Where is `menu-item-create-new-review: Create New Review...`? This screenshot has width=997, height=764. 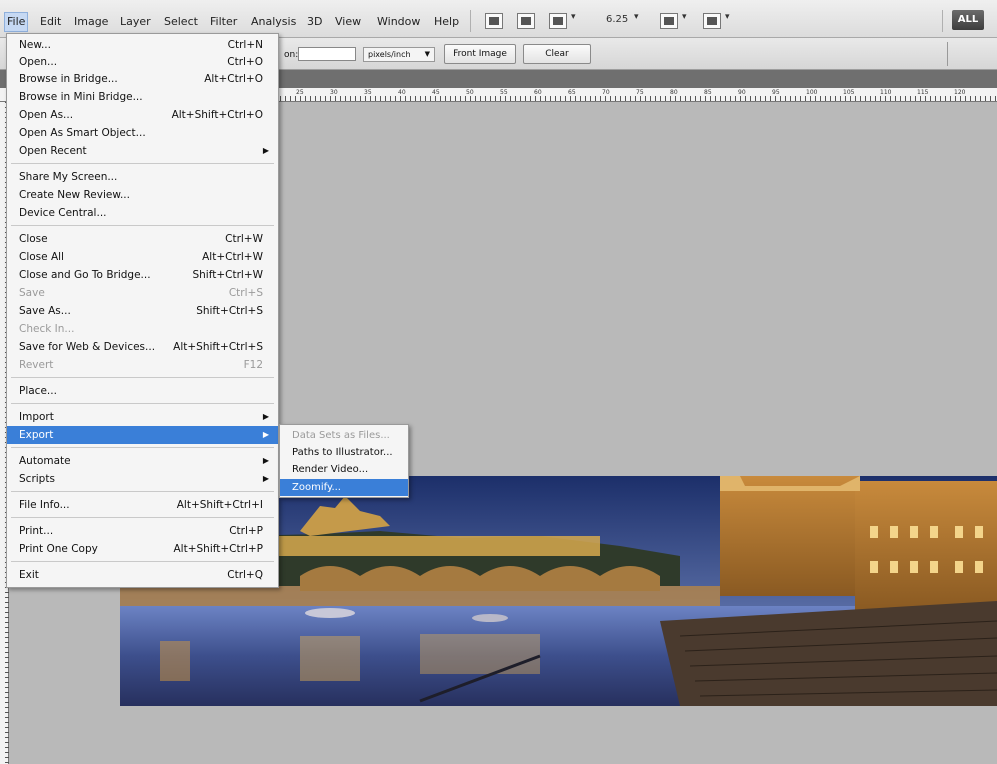 menu-item-create-new-review: Create New Review... is located at coordinates (142, 195).